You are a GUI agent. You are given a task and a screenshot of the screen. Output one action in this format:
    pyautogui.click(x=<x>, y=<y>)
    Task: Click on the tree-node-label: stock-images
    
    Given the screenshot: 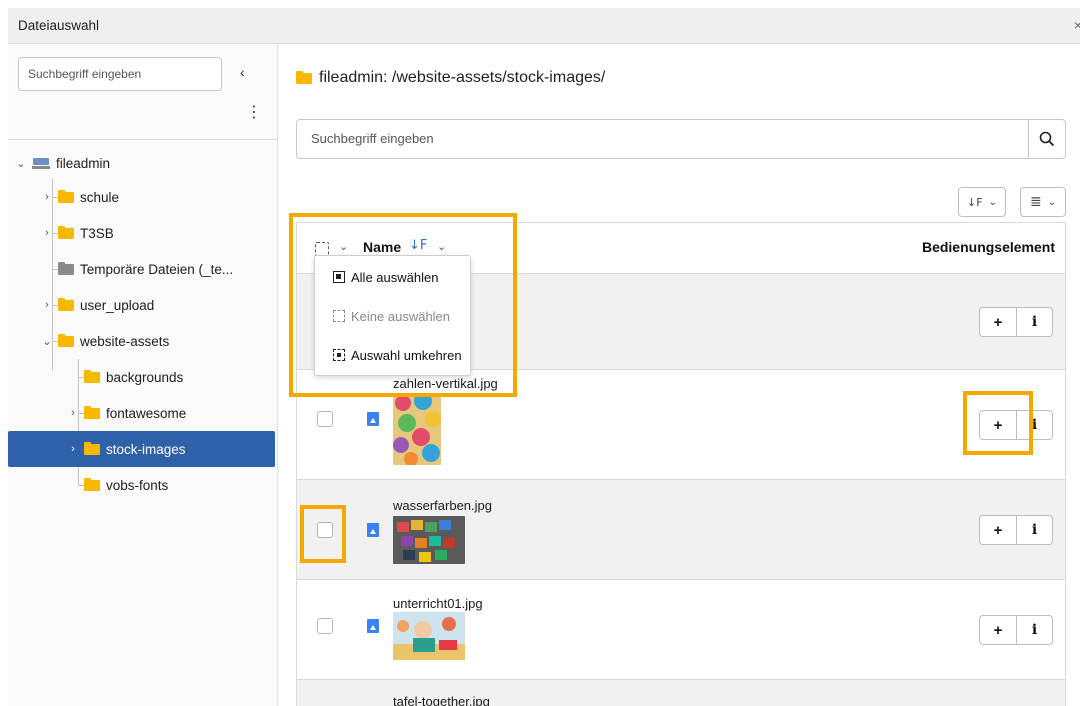 What is the action you would take?
    pyautogui.click(x=146, y=449)
    